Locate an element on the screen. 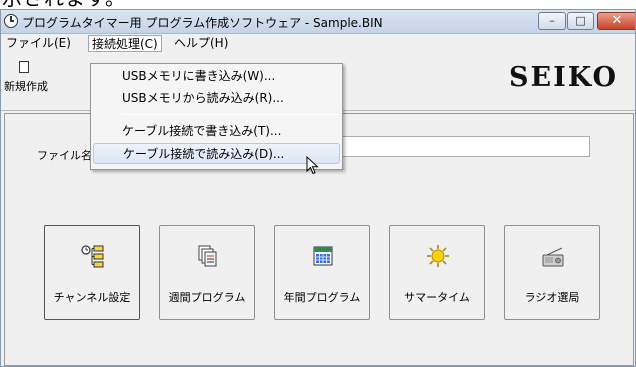  minimize-icon: – is located at coordinates (552, 20).